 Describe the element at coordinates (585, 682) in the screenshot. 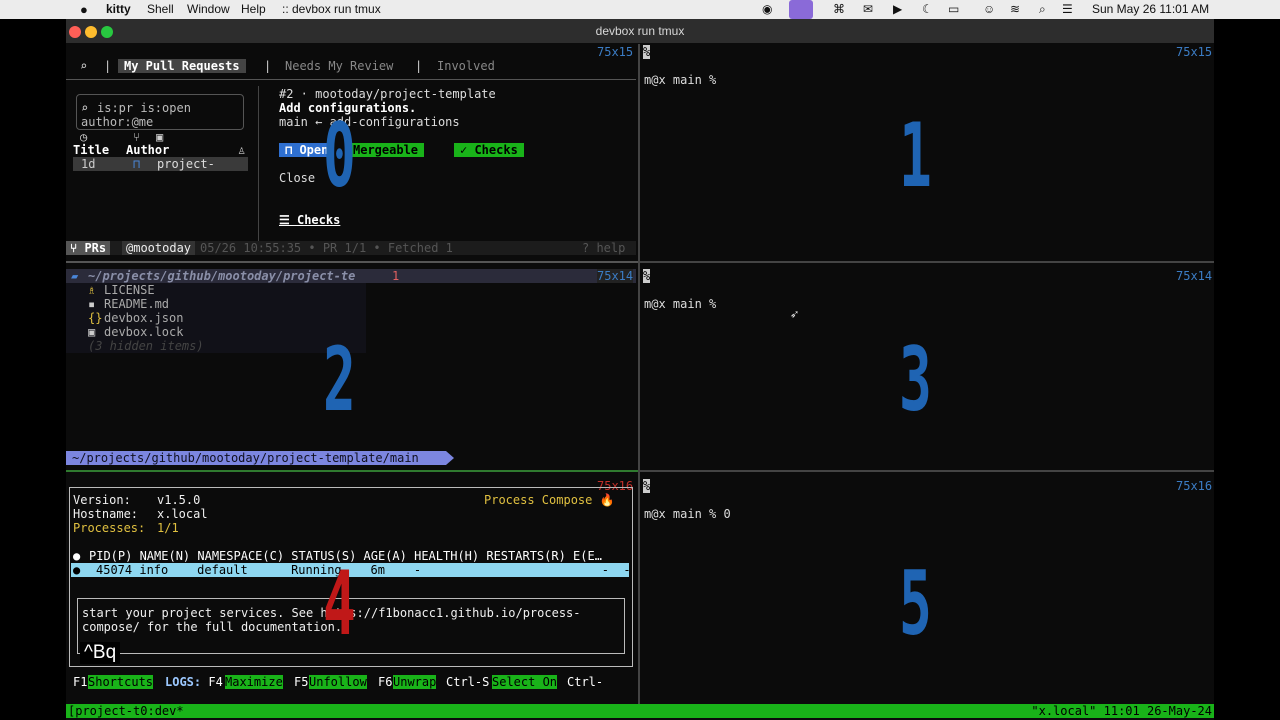

I see `key-ctrl-trailing: Ctrl-` at that location.